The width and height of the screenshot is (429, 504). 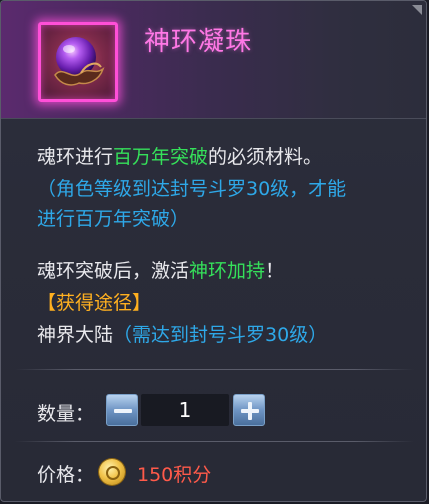 What do you see at coordinates (113, 271) in the screenshot?
I see `effect-text: 魂环突破后，激活` at bounding box center [113, 271].